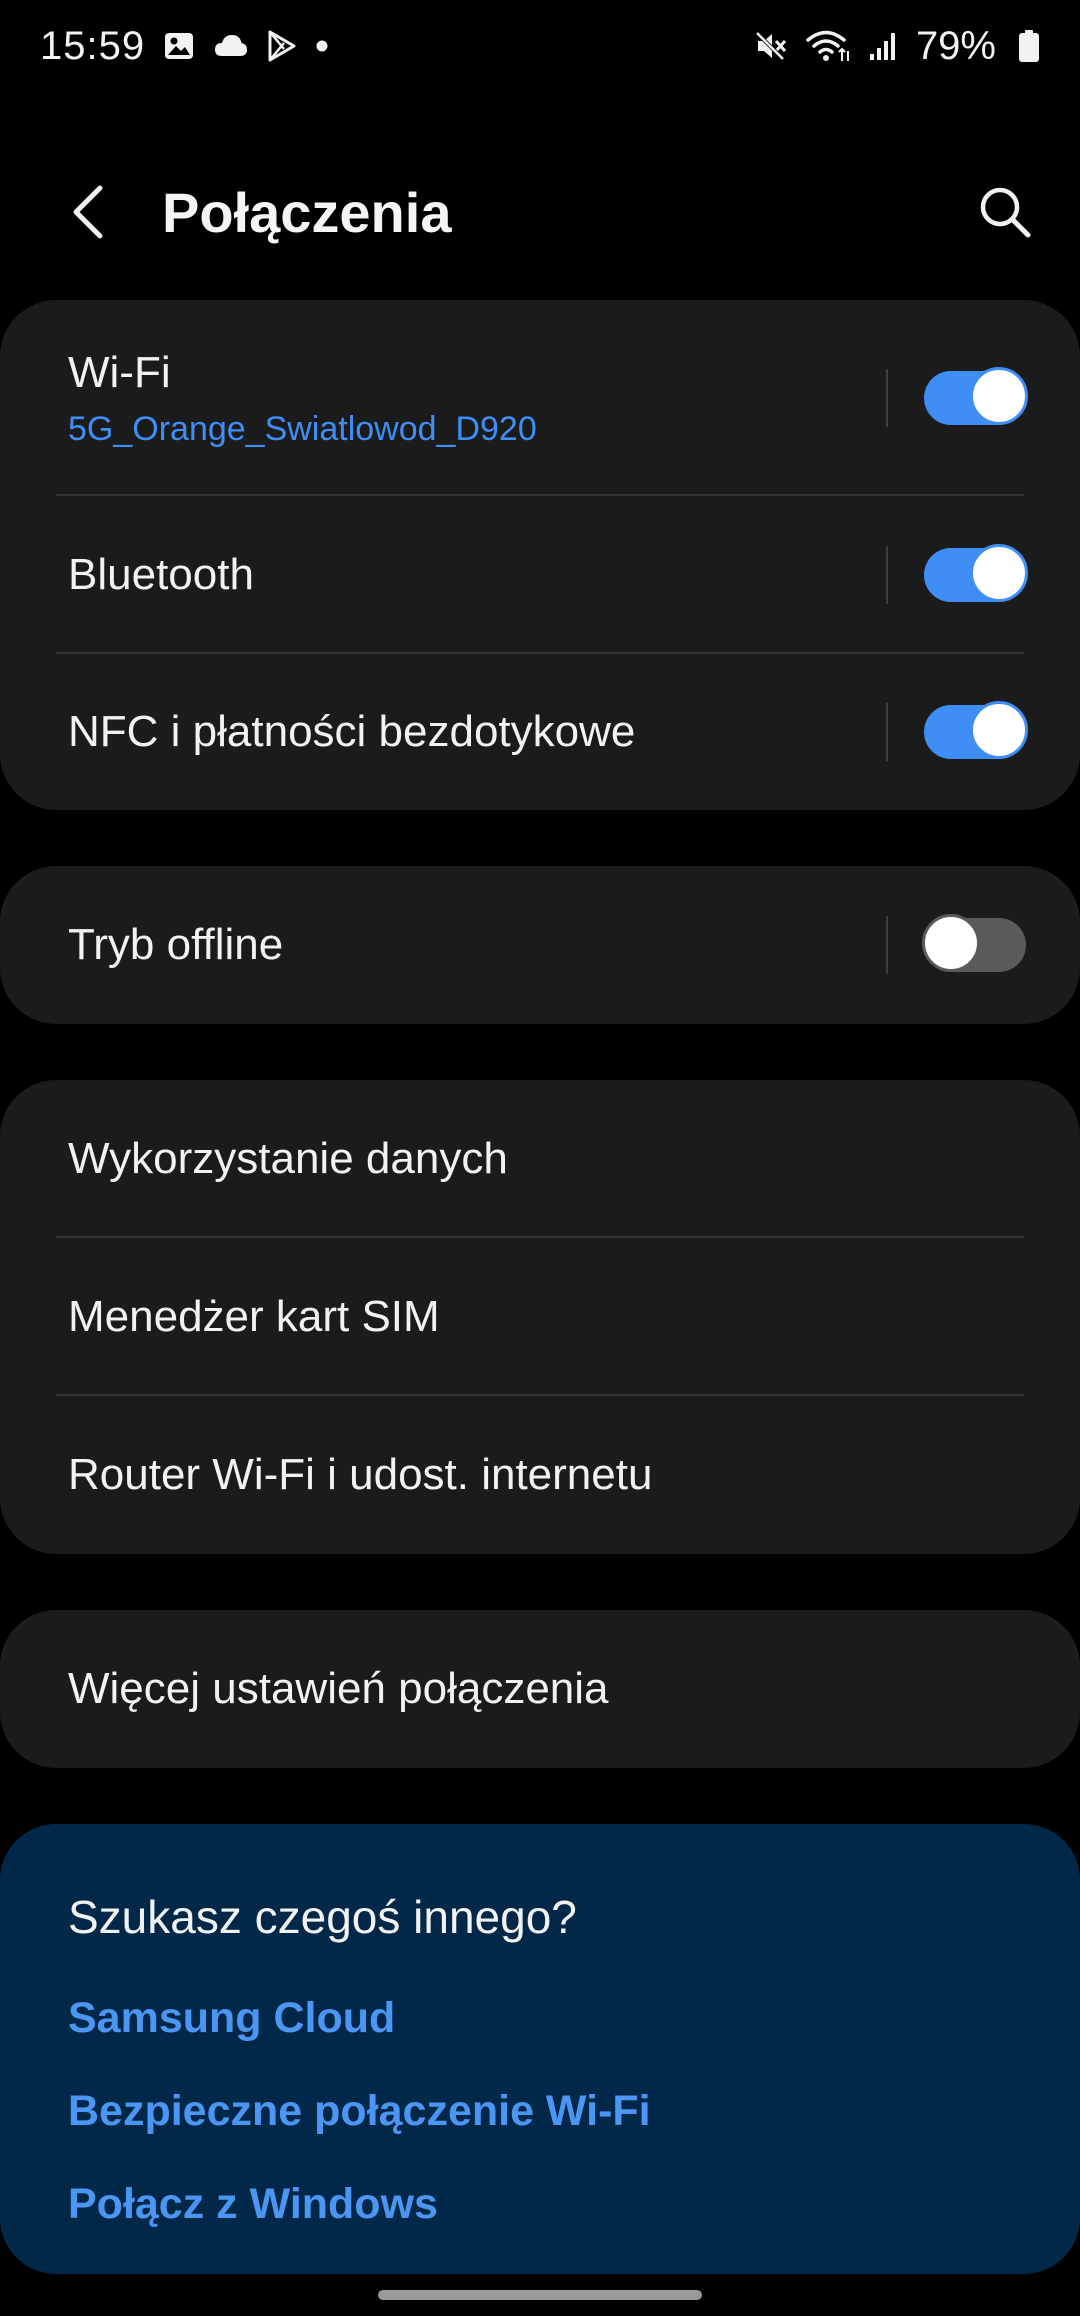 Image resolution: width=1080 pixels, height=2316 pixels. I want to click on play-store-icon, so click(282, 46).